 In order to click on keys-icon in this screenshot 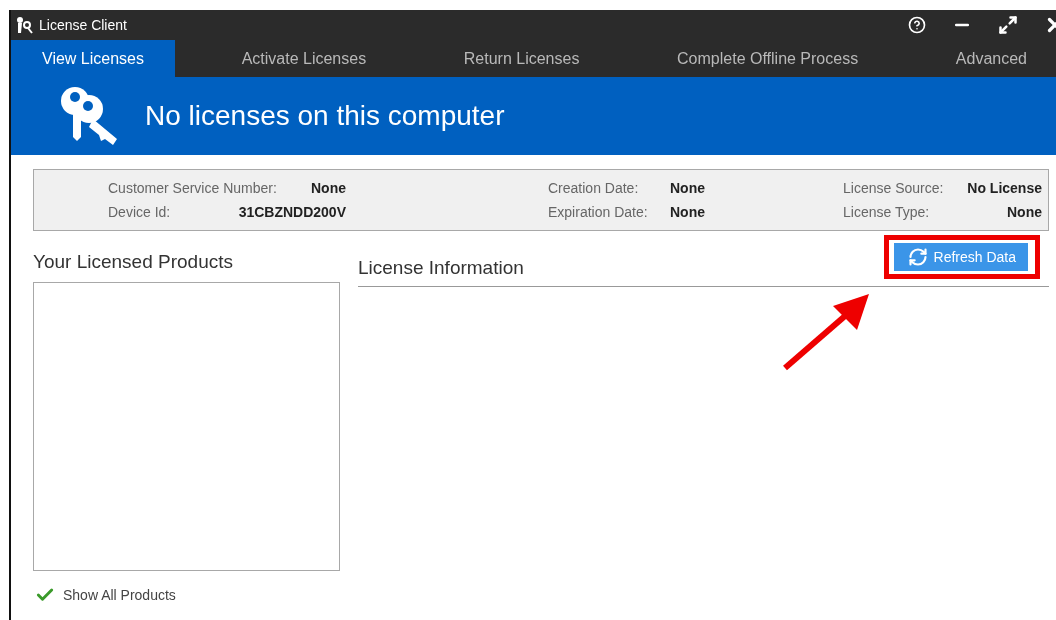, I will do `click(89, 116)`.